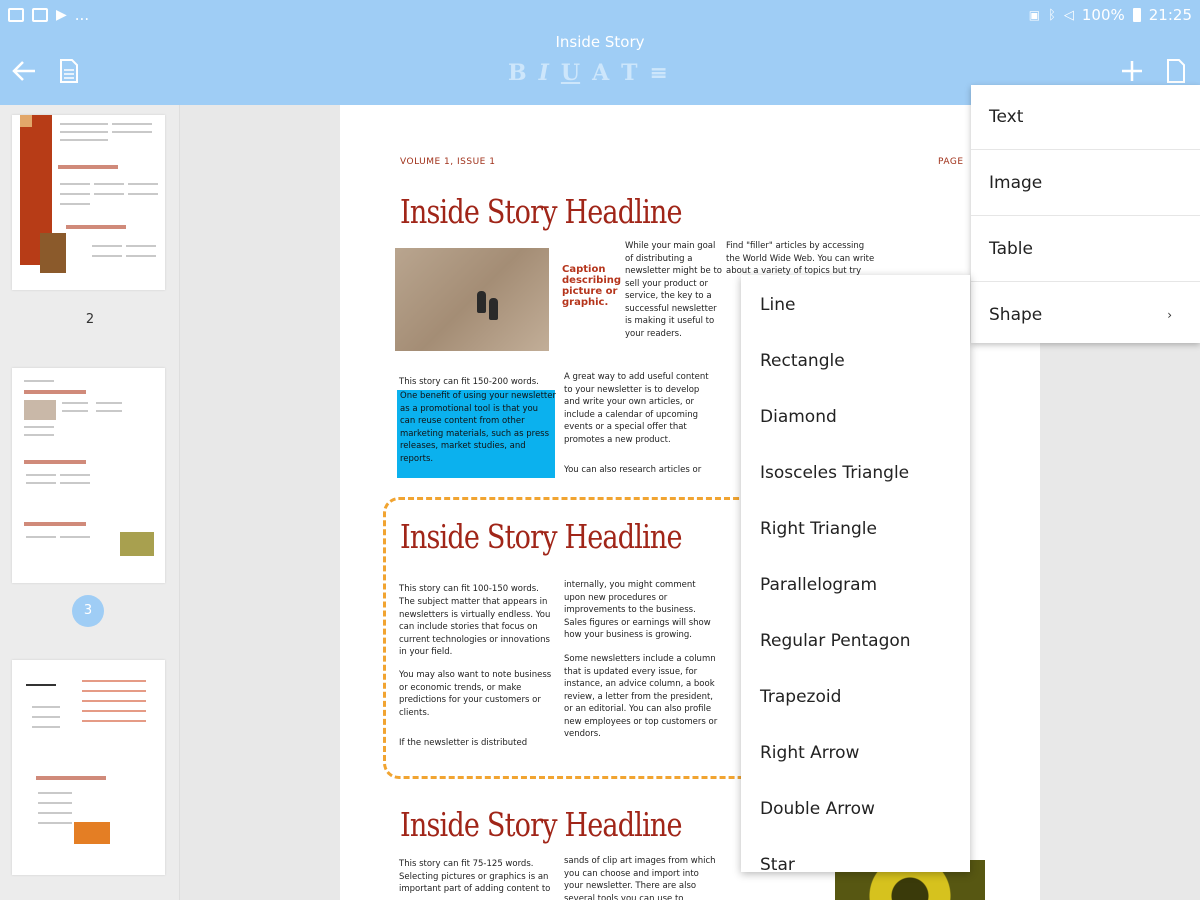 The height and width of the screenshot is (900, 1200). Describe the element at coordinates (855, 529) in the screenshot. I see `shape-right-triangle-item: Right Triangle` at that location.